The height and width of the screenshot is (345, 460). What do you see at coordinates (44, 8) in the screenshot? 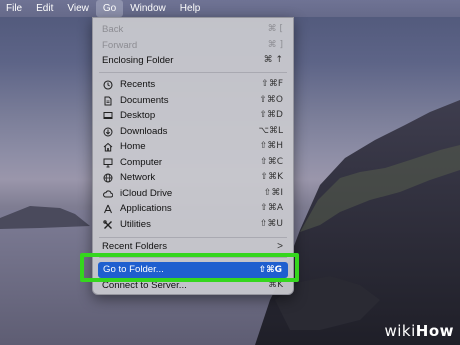
I see `menu-edit: Edit` at bounding box center [44, 8].